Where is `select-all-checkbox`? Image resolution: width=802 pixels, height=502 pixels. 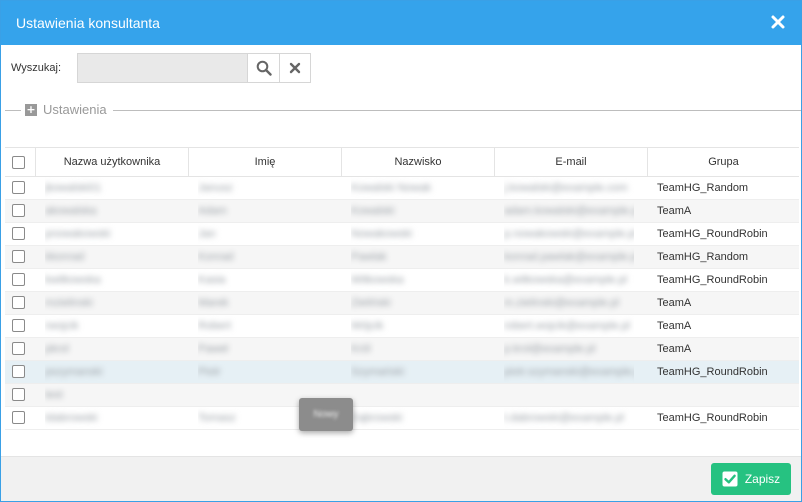 select-all-checkbox is located at coordinates (18, 162).